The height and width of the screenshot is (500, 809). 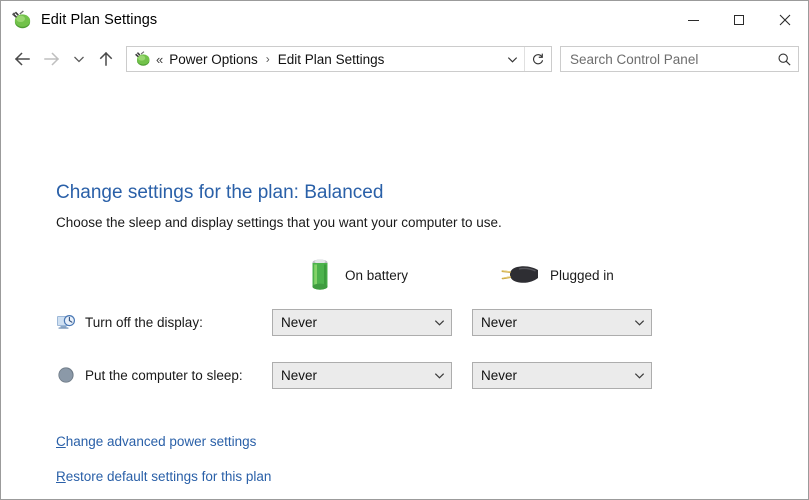 I want to click on display-clock-icon, so click(x=66, y=322).